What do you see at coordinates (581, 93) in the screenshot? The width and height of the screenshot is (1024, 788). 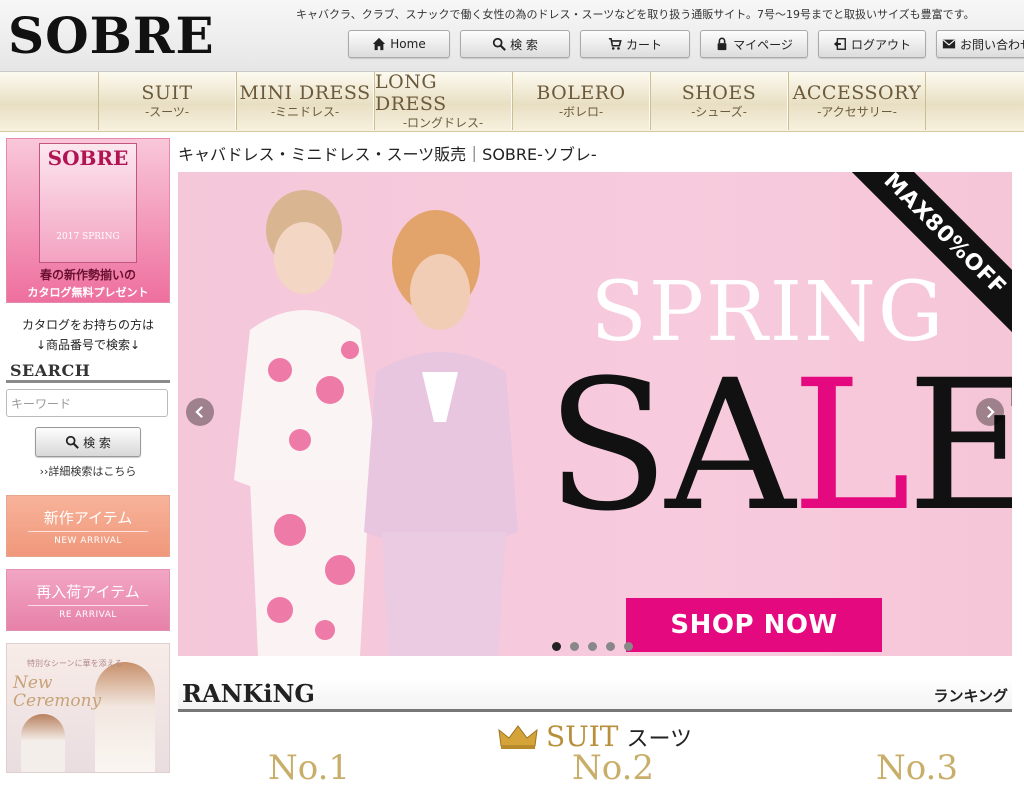 I see `category-label-en: BOLERO` at bounding box center [581, 93].